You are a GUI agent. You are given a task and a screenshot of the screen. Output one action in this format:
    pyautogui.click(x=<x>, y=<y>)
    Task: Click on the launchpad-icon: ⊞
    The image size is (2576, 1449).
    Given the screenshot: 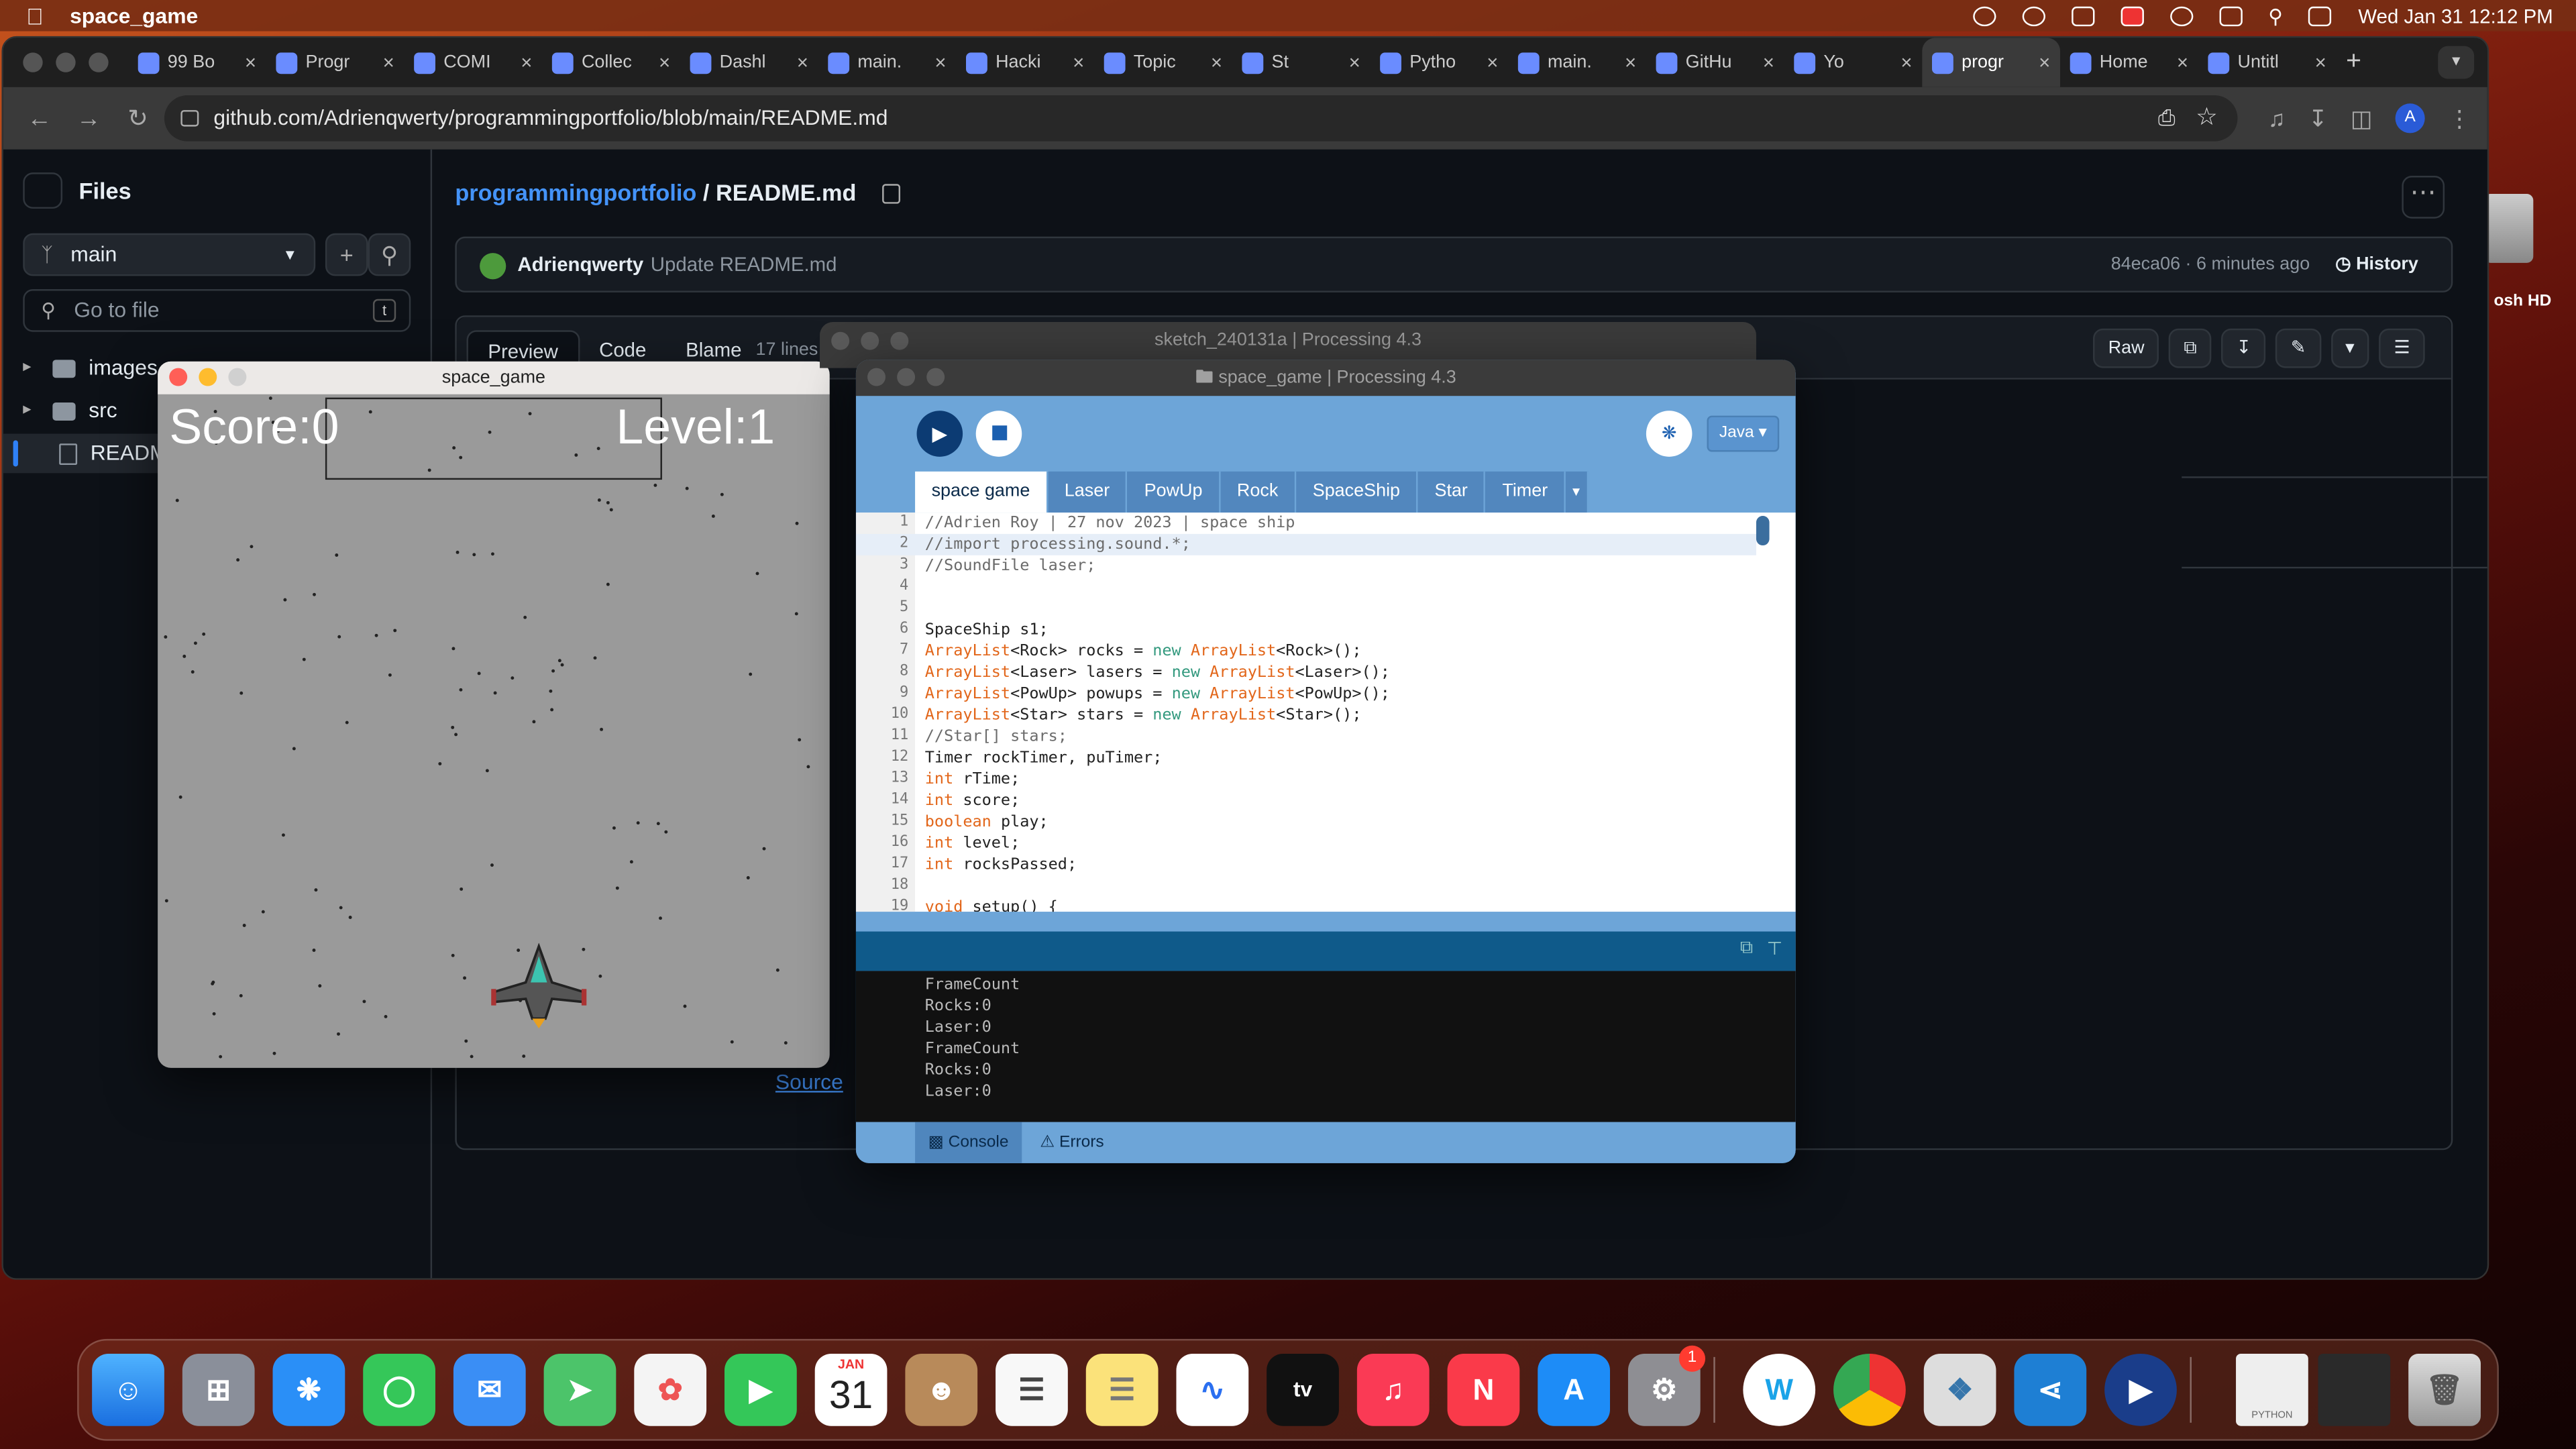 What is the action you would take?
    pyautogui.click(x=218, y=1389)
    